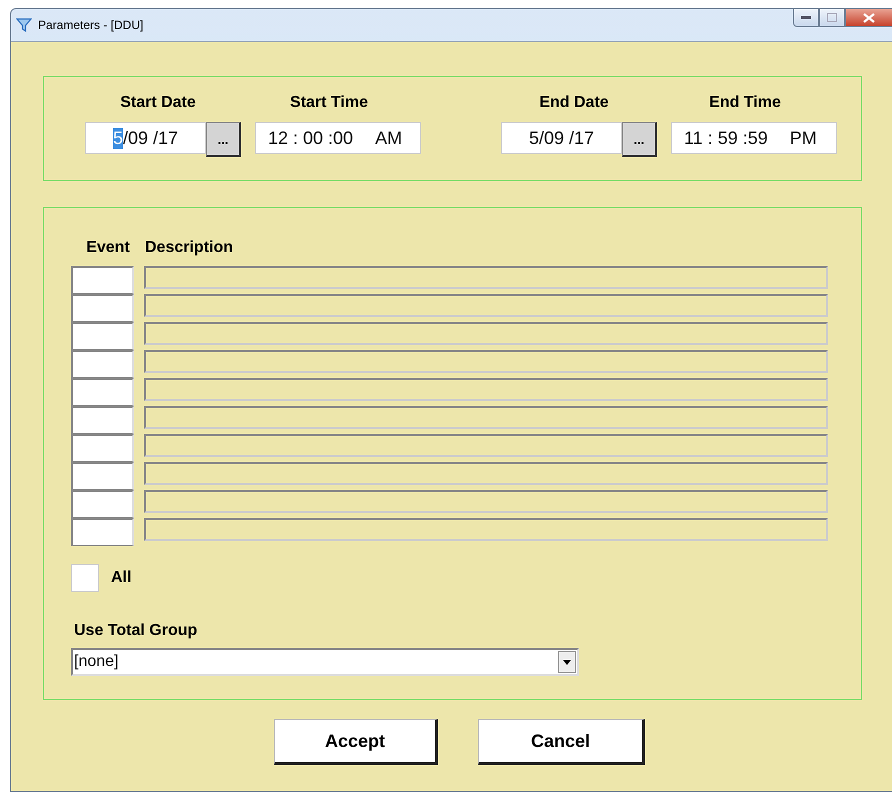 Image resolution: width=892 pixels, height=795 pixels. Describe the element at coordinates (567, 662) in the screenshot. I see `caret-icon` at that location.